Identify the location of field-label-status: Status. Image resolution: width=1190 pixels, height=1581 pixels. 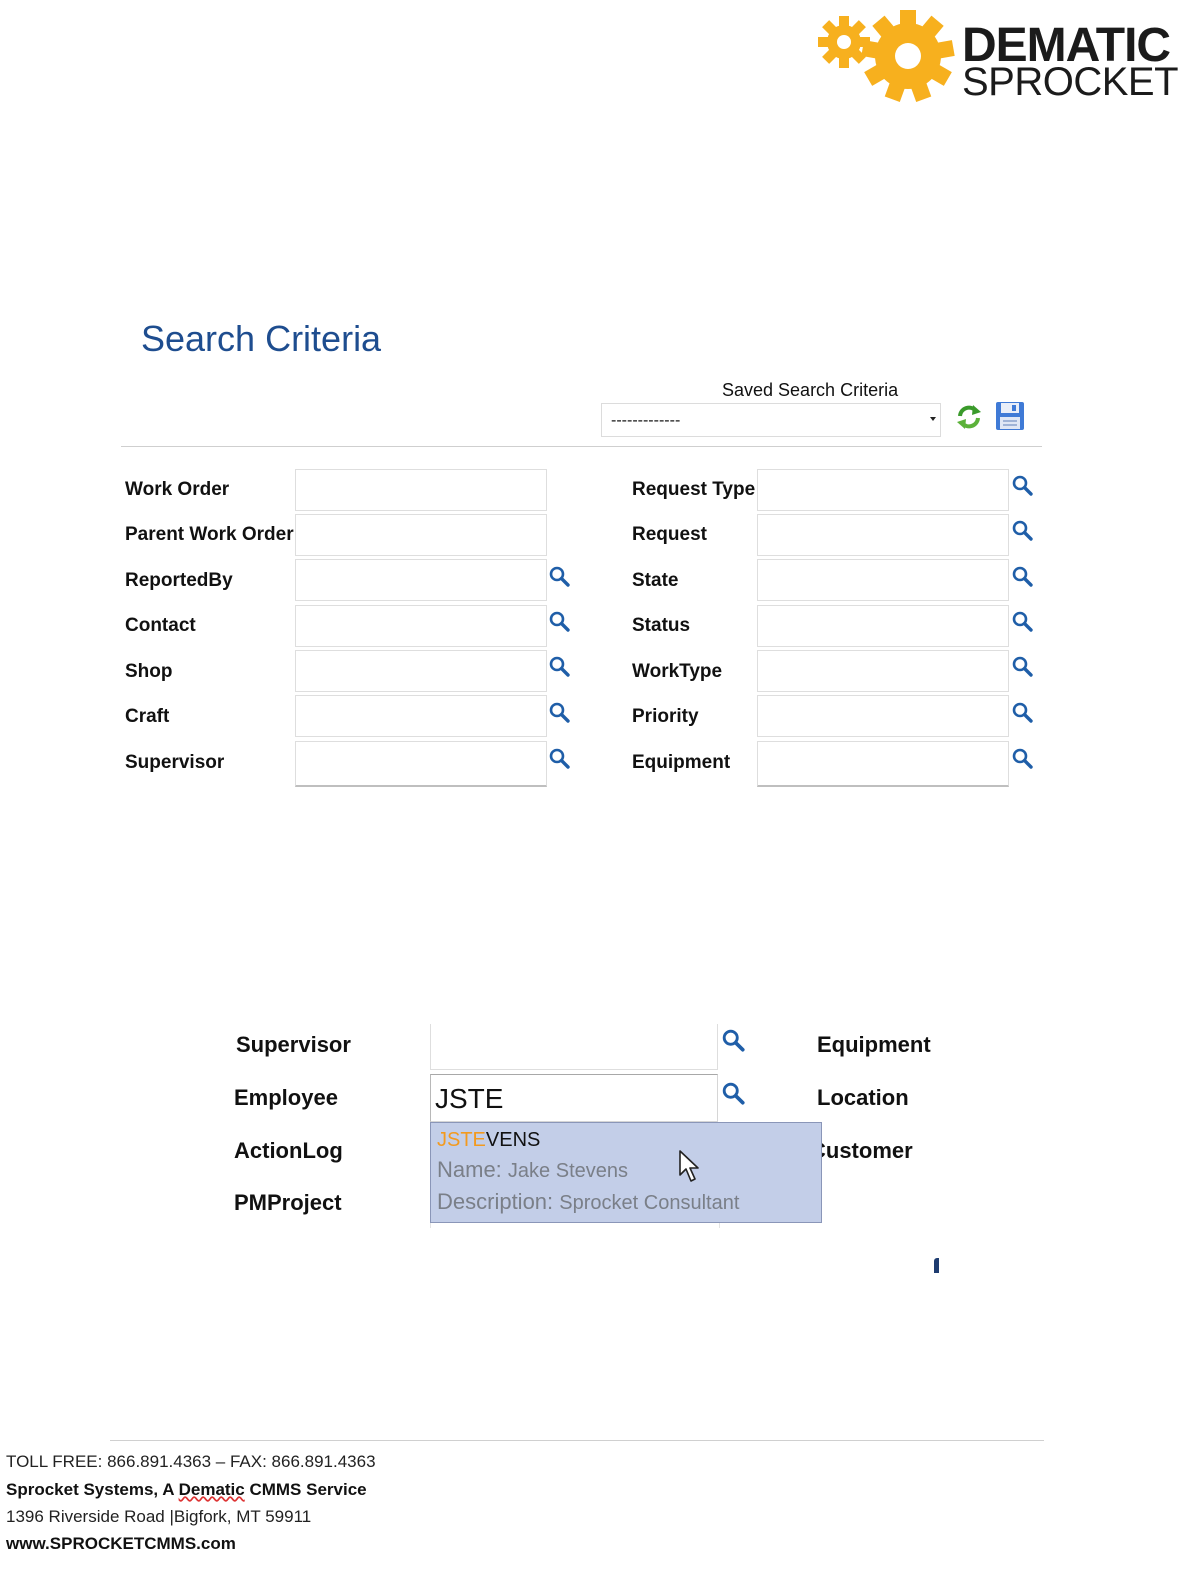
(661, 625).